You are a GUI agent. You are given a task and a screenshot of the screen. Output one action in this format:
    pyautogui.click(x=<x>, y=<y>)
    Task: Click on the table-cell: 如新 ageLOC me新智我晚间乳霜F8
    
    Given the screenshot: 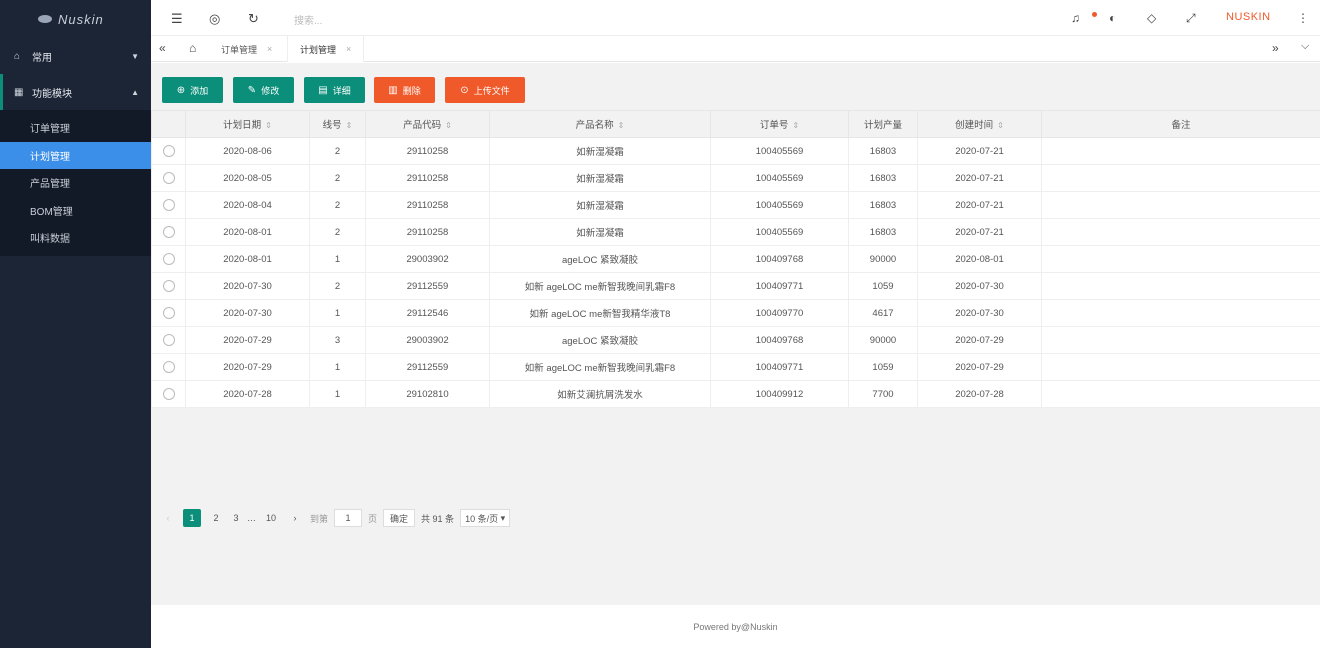 What is the action you would take?
    pyautogui.click(x=600, y=367)
    